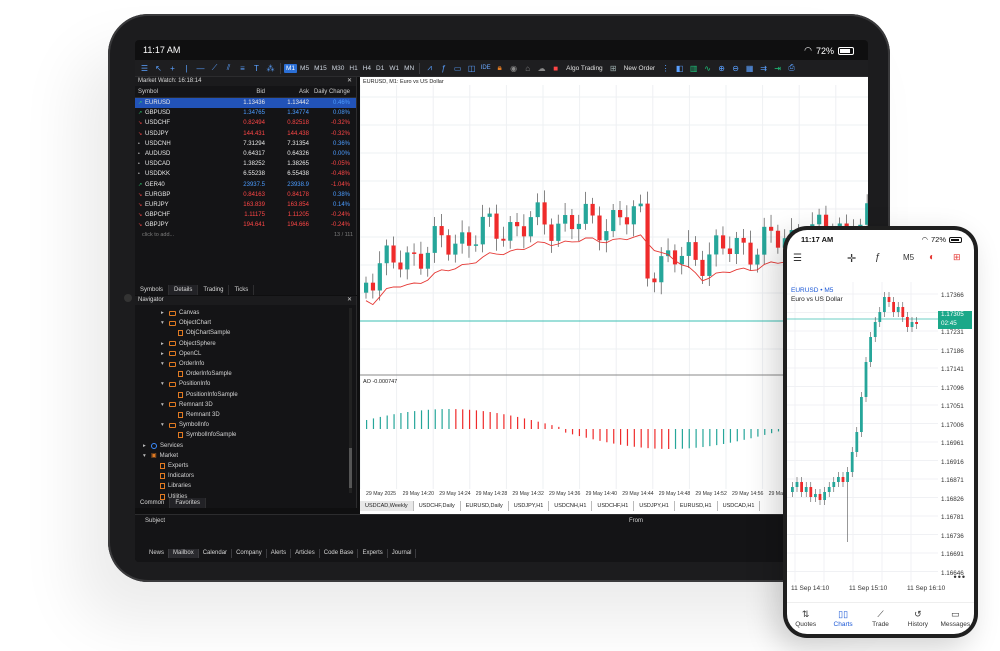 This screenshot has width=1000, height=651. Describe the element at coordinates (331, 91) in the screenshot. I see `column-daily-change: Daily Change` at that location.